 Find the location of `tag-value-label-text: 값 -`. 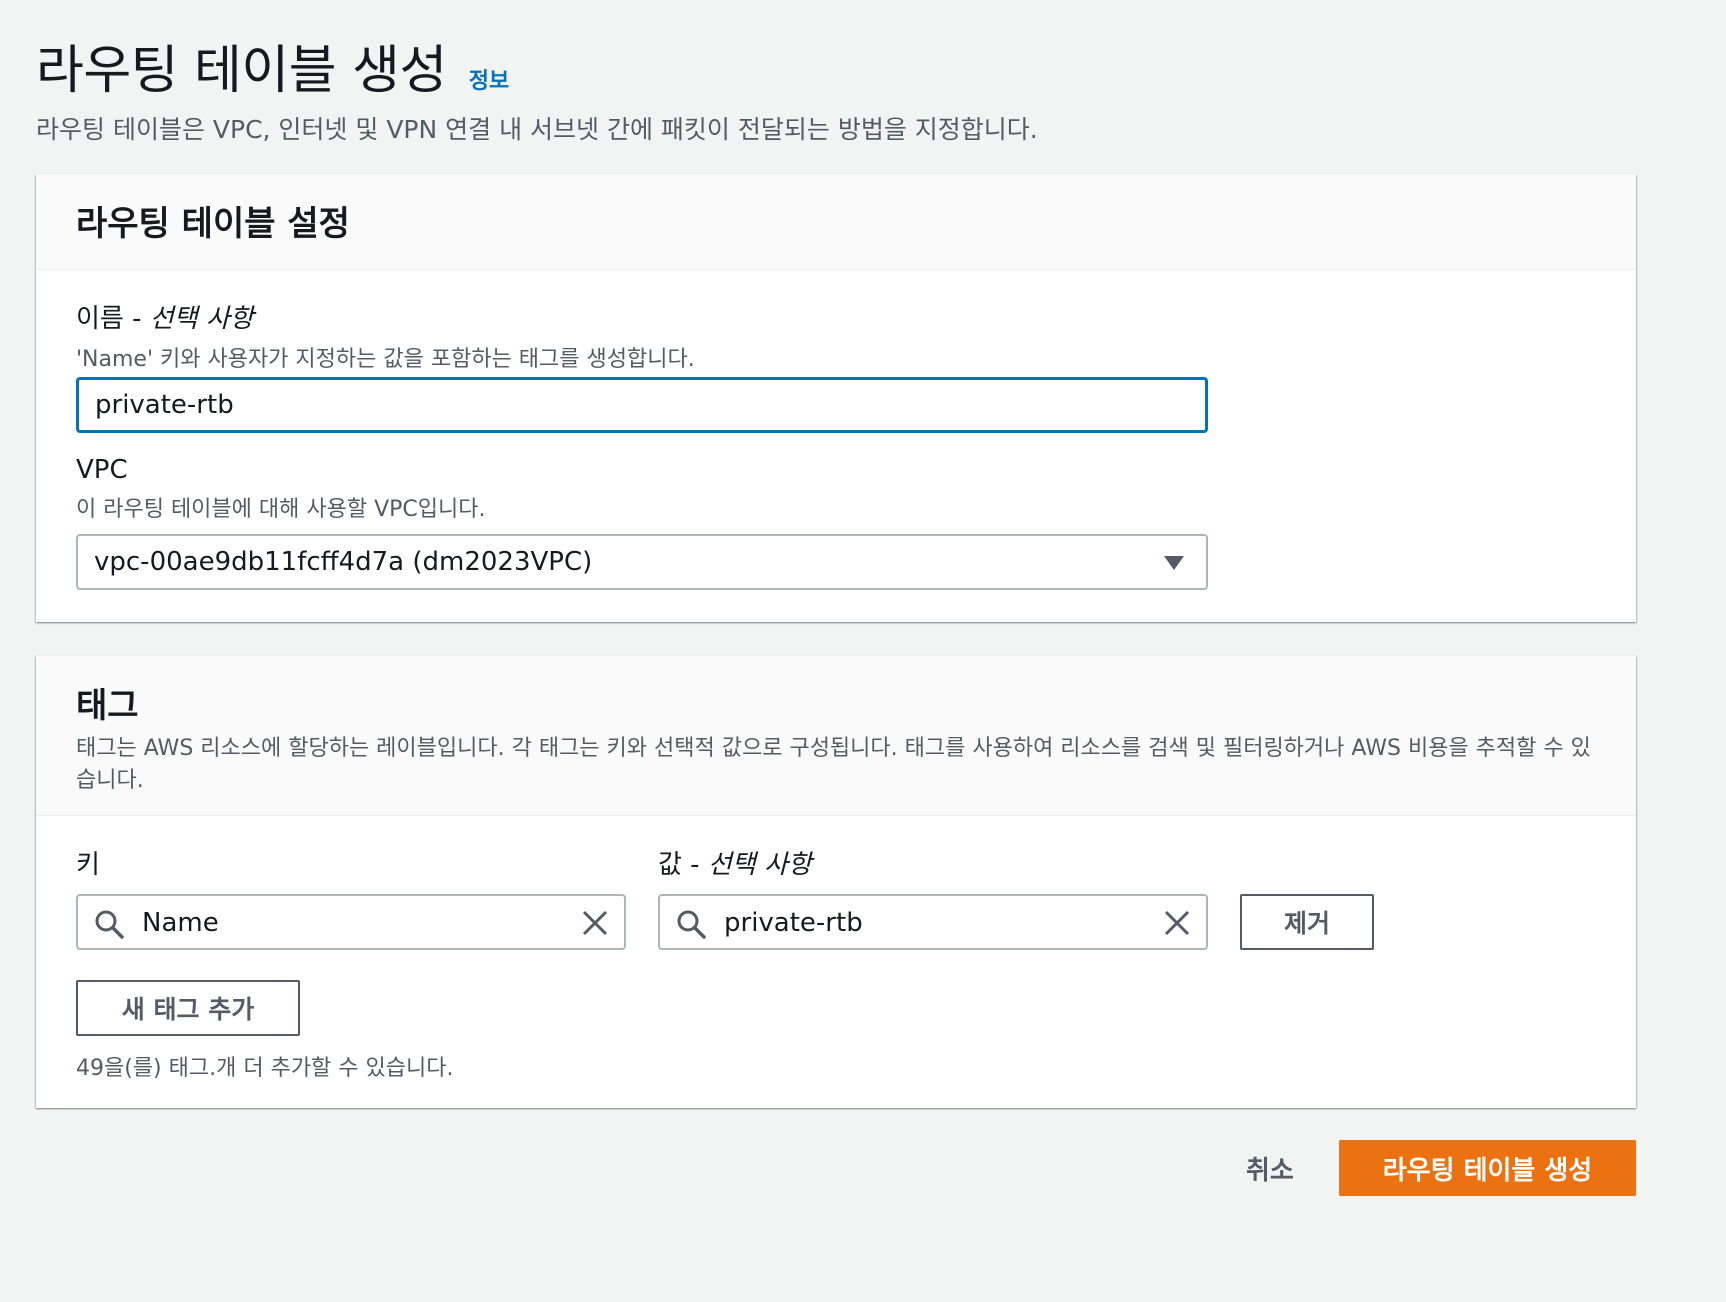

tag-value-label-text: 값 - is located at coordinates (683, 865).